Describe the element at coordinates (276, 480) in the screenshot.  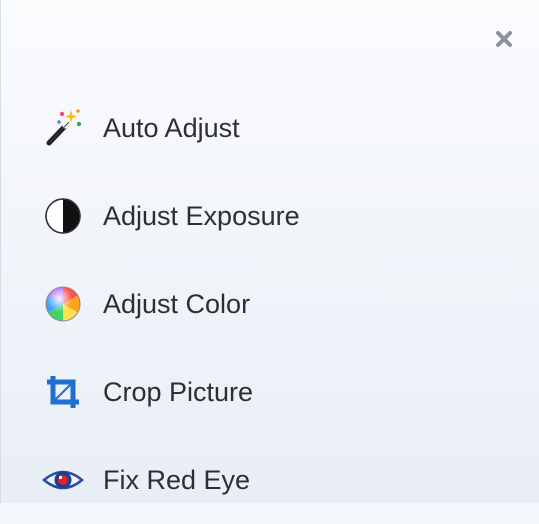
I see `fix-red-eye-item: Fix Red Eye` at that location.